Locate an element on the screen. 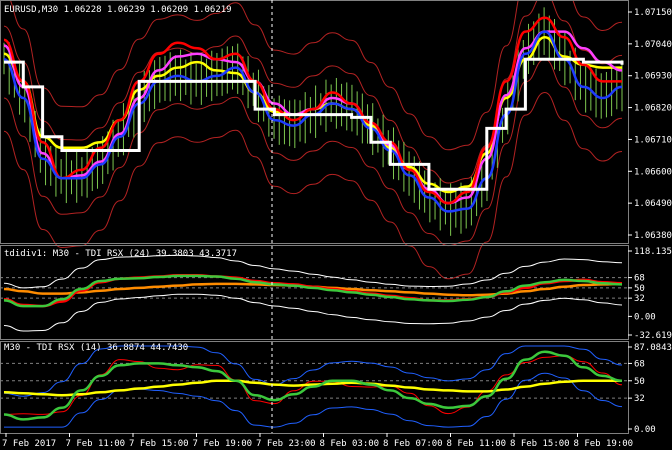 This screenshot has height=450, width=672. ind2-line-yellow is located at coordinates (312, 388).